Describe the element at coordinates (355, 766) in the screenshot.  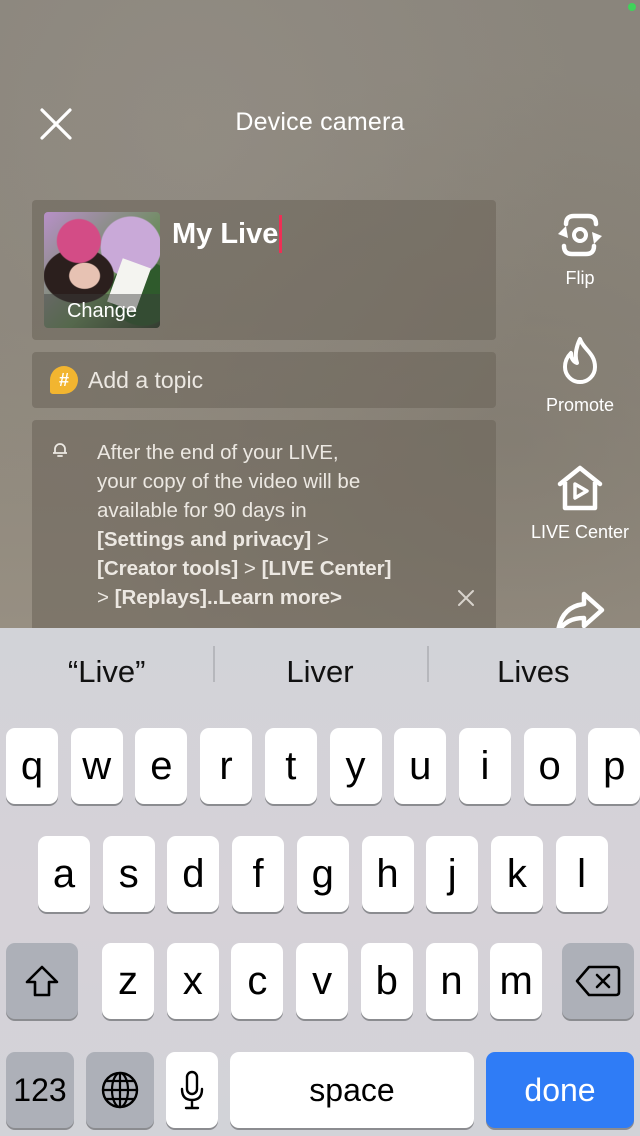
I see `key-y: y` at that location.